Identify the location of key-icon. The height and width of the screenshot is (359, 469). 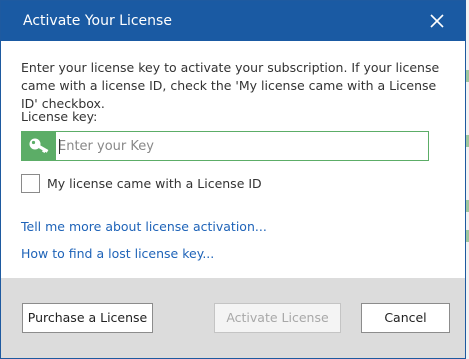
(39, 145).